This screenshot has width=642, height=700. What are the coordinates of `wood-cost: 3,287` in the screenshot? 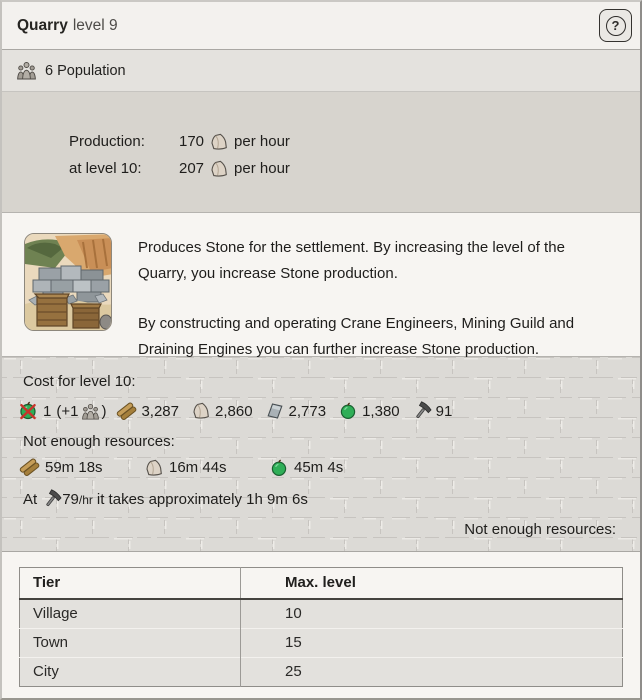 It's located at (148, 411).